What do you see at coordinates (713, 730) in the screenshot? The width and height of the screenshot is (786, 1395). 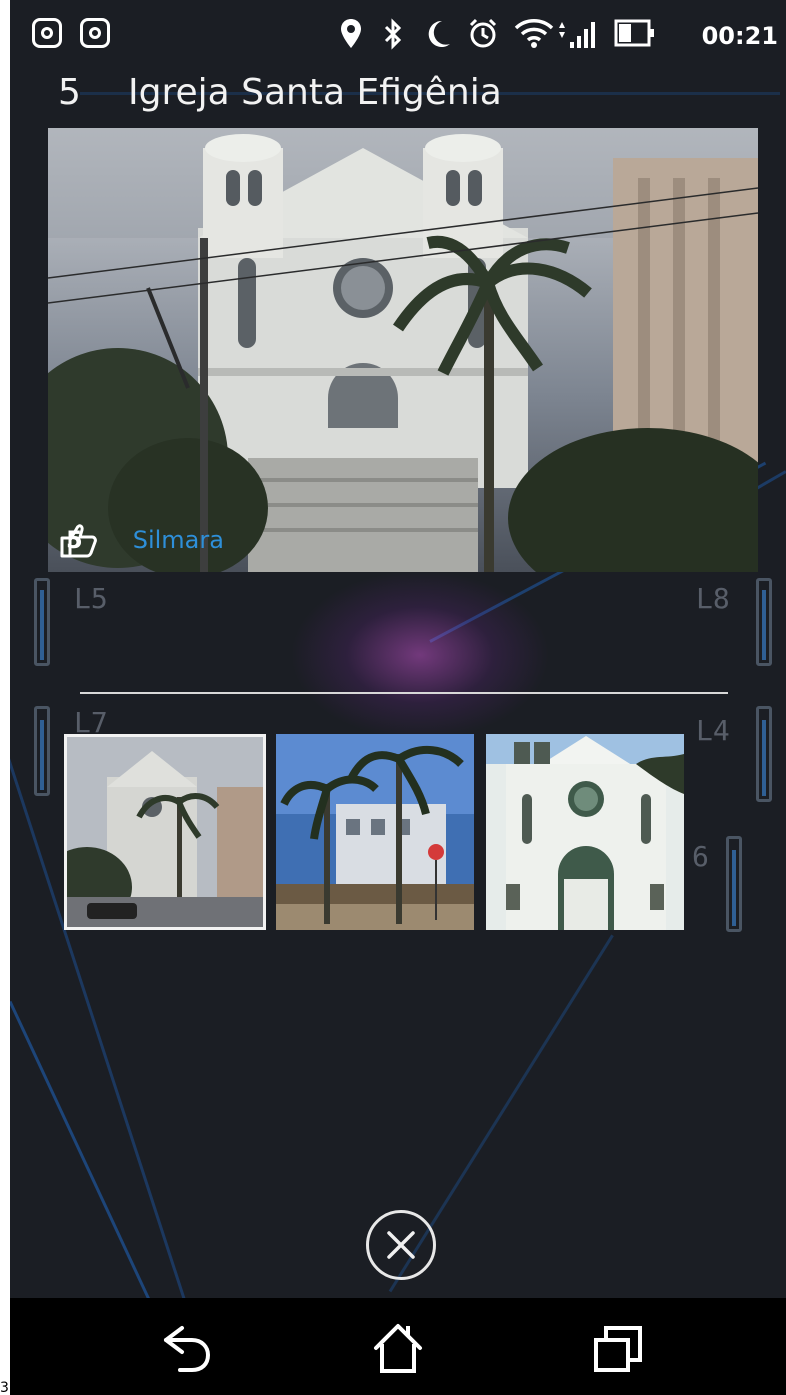 I see `resonator-label-mid-right: L4` at bounding box center [713, 730].